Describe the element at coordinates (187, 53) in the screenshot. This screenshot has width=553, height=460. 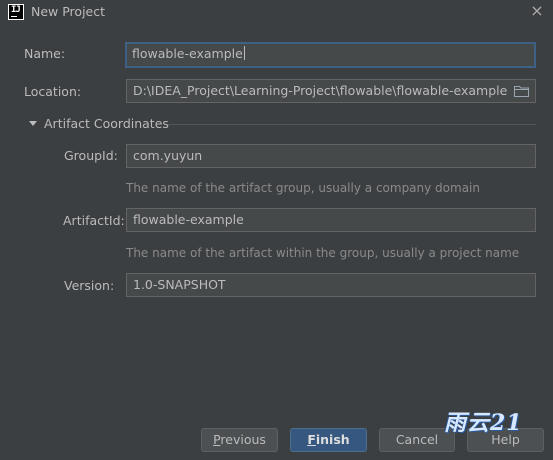
I see `name-input-value: flowable-example` at that location.